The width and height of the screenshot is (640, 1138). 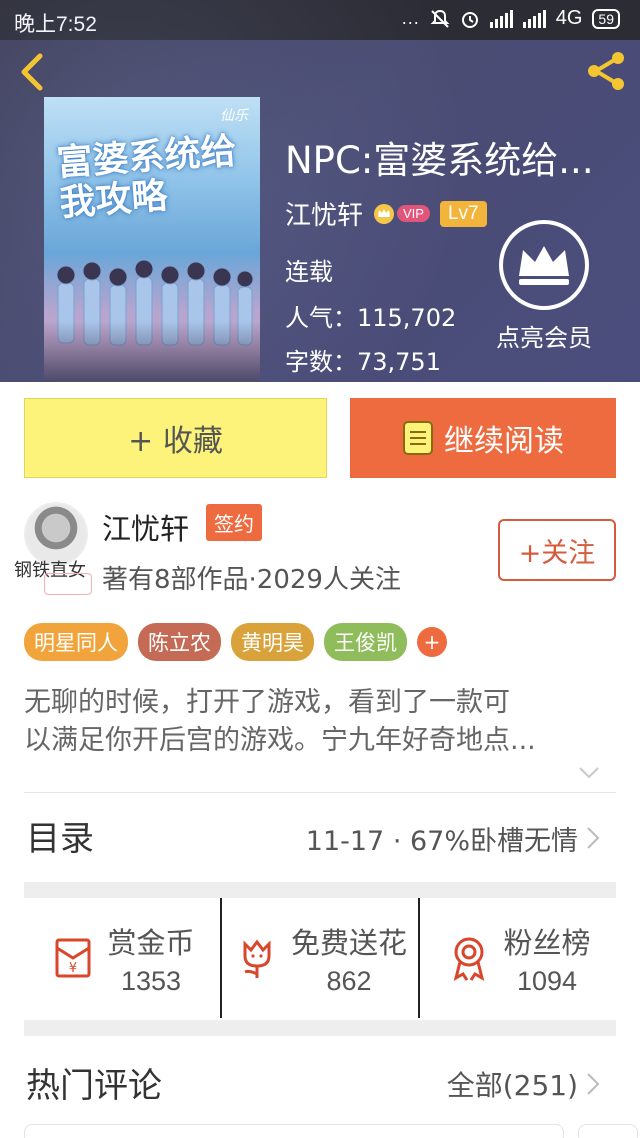 What do you see at coordinates (234, 116) in the screenshot?
I see `cover-logo: 仙乐` at bounding box center [234, 116].